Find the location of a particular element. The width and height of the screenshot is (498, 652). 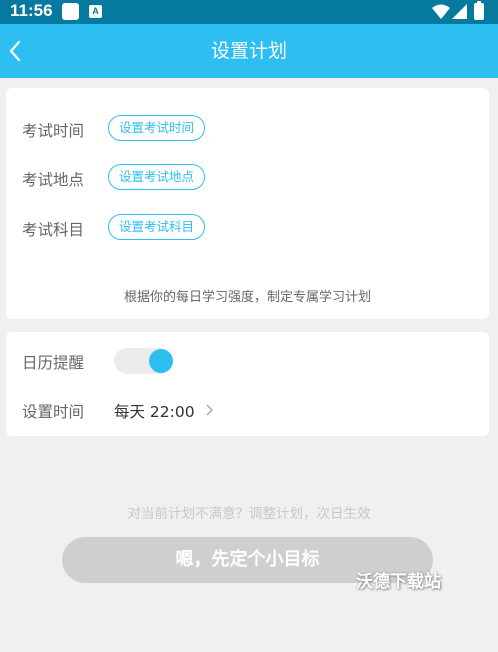

reminder-time-selector: 每天 22:00 is located at coordinates (163, 411).